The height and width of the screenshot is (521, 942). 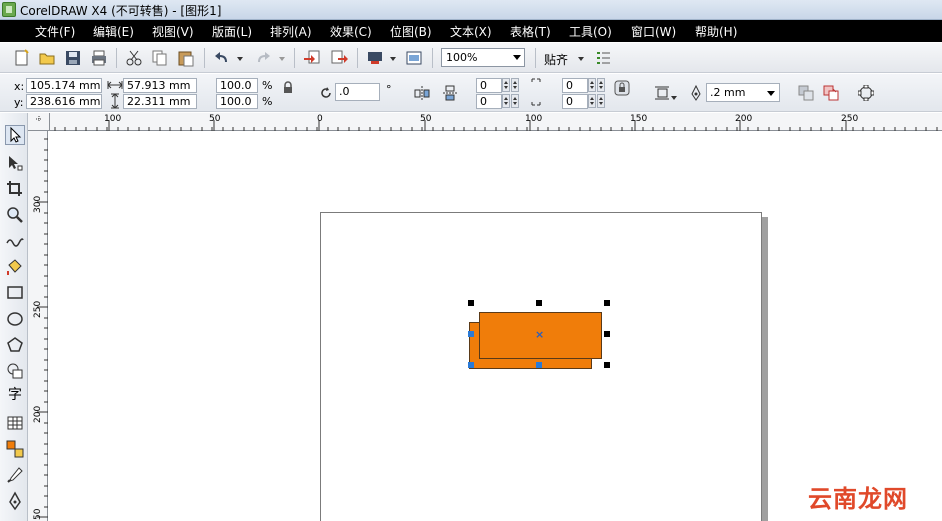 I want to click on freehand-tool-icon, so click(x=15, y=241).